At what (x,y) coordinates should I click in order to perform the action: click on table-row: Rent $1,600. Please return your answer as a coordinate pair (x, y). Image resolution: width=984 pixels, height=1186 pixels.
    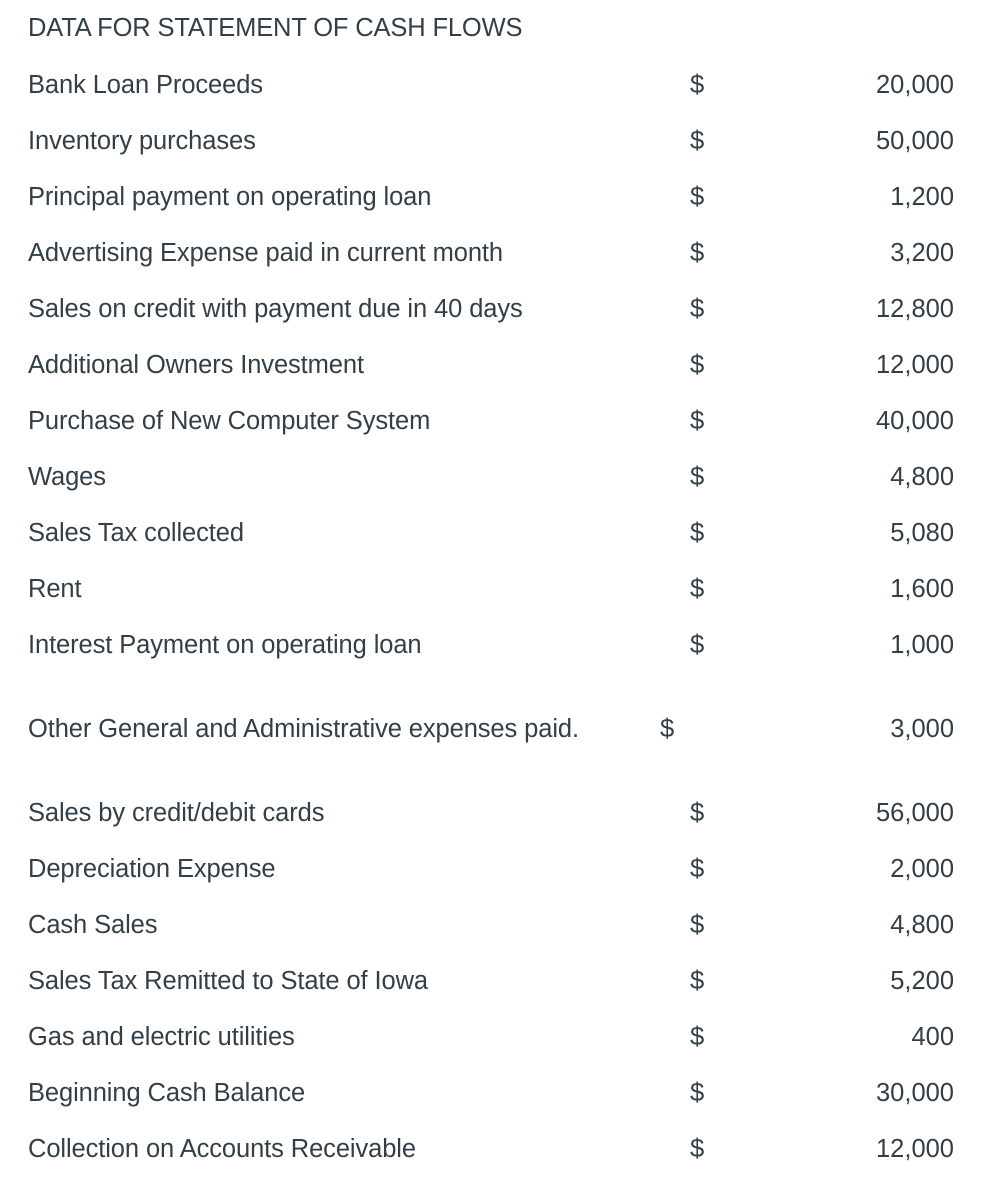
    Looking at the image, I should click on (492, 589).